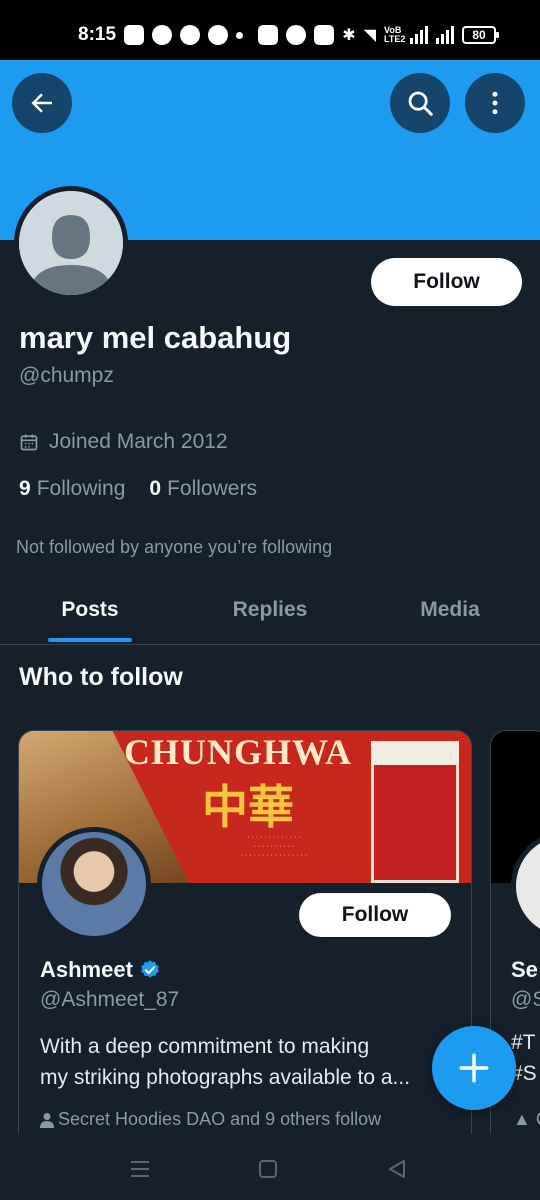  I want to click on nfc-icon, so click(268, 35).